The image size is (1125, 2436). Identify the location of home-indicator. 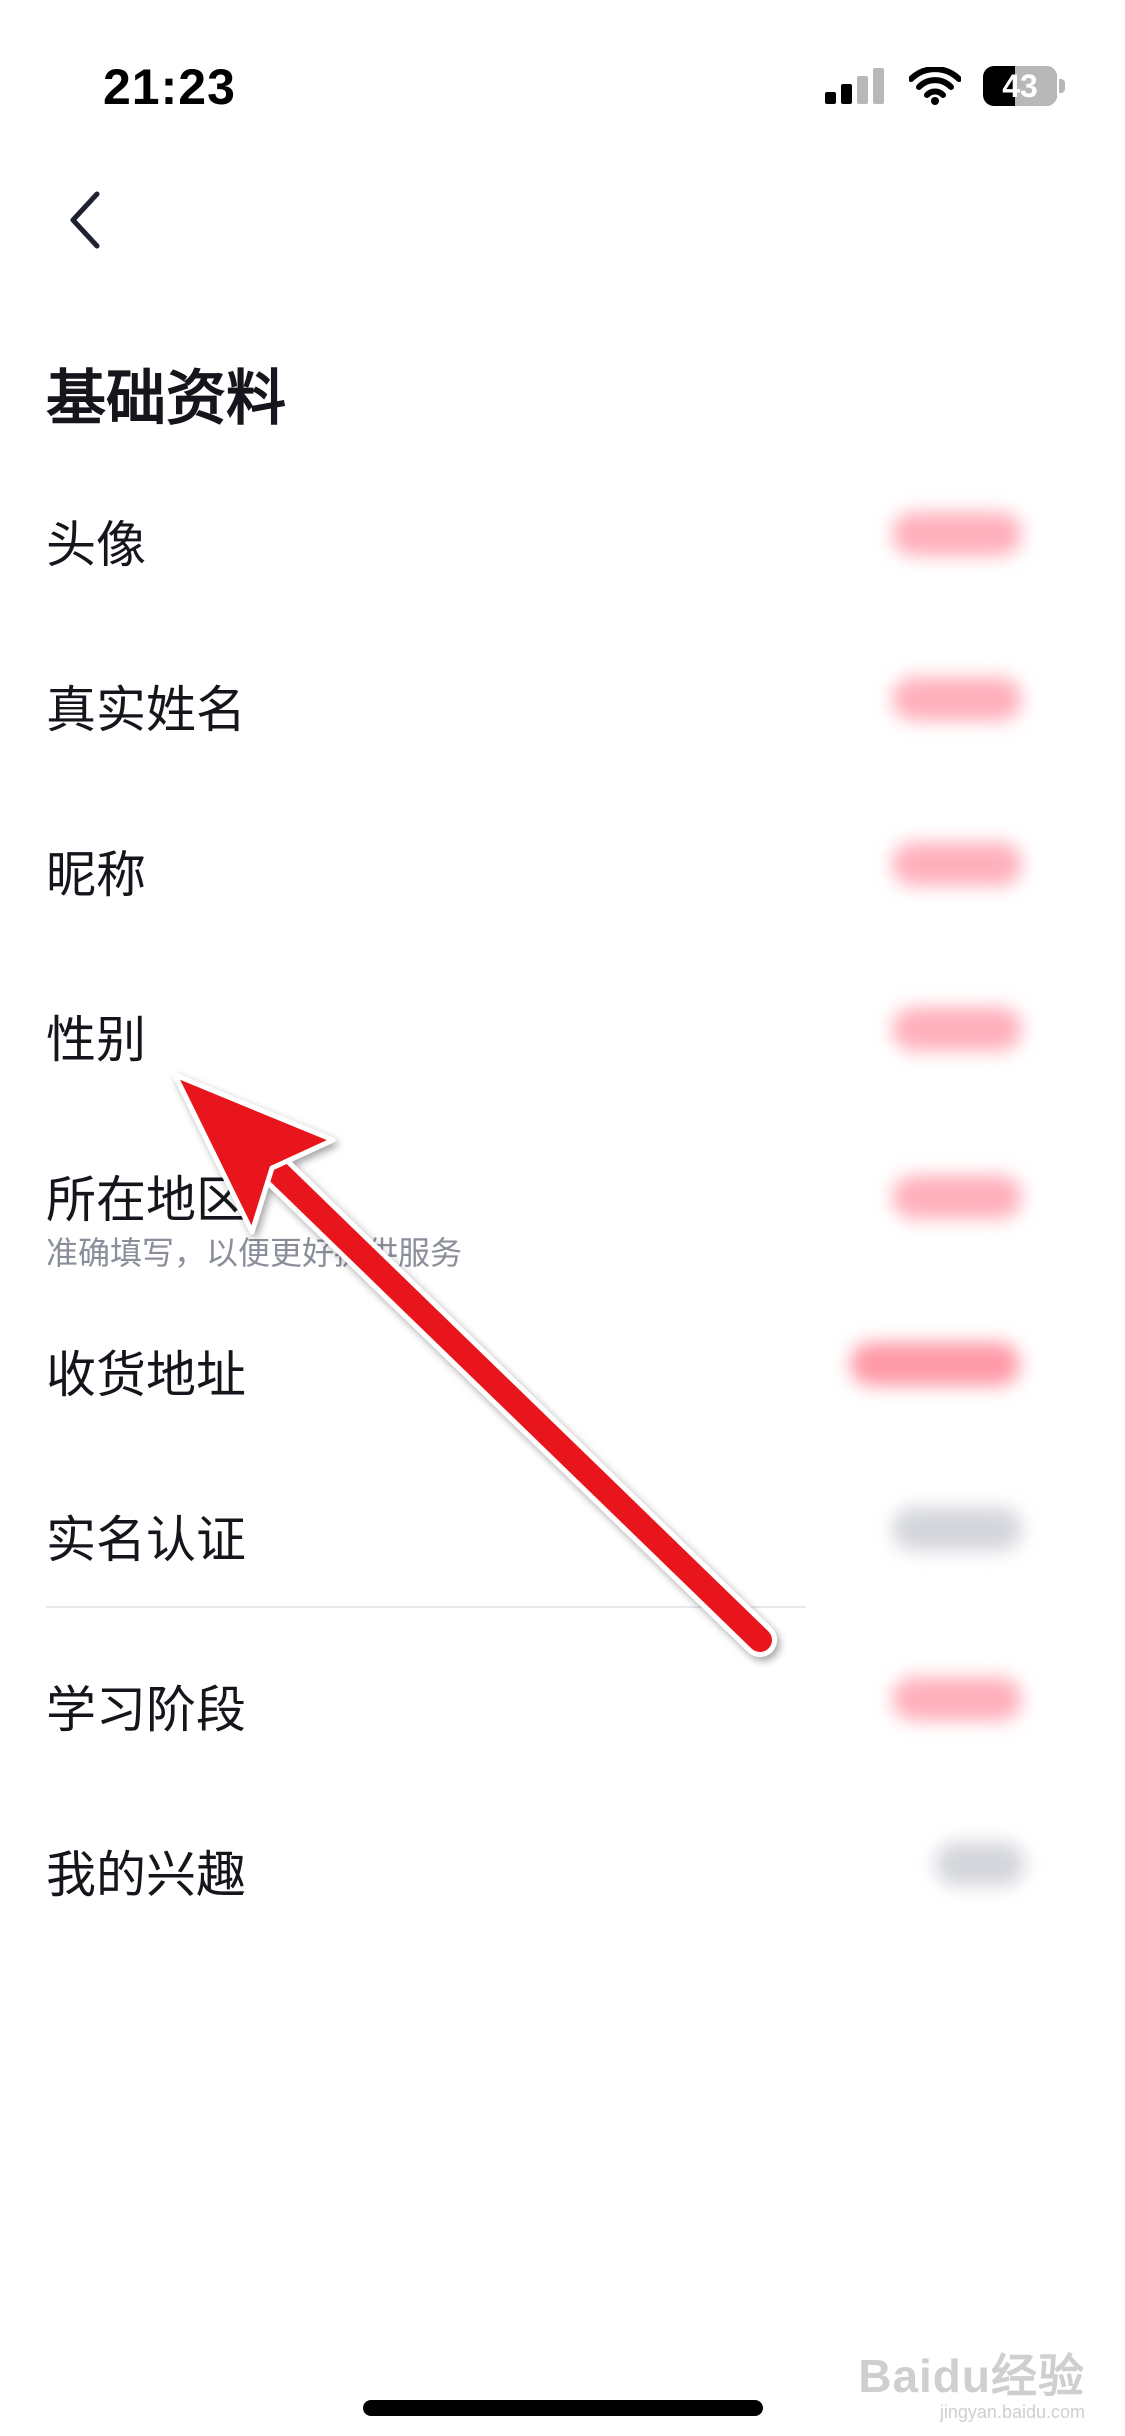
(563, 2408).